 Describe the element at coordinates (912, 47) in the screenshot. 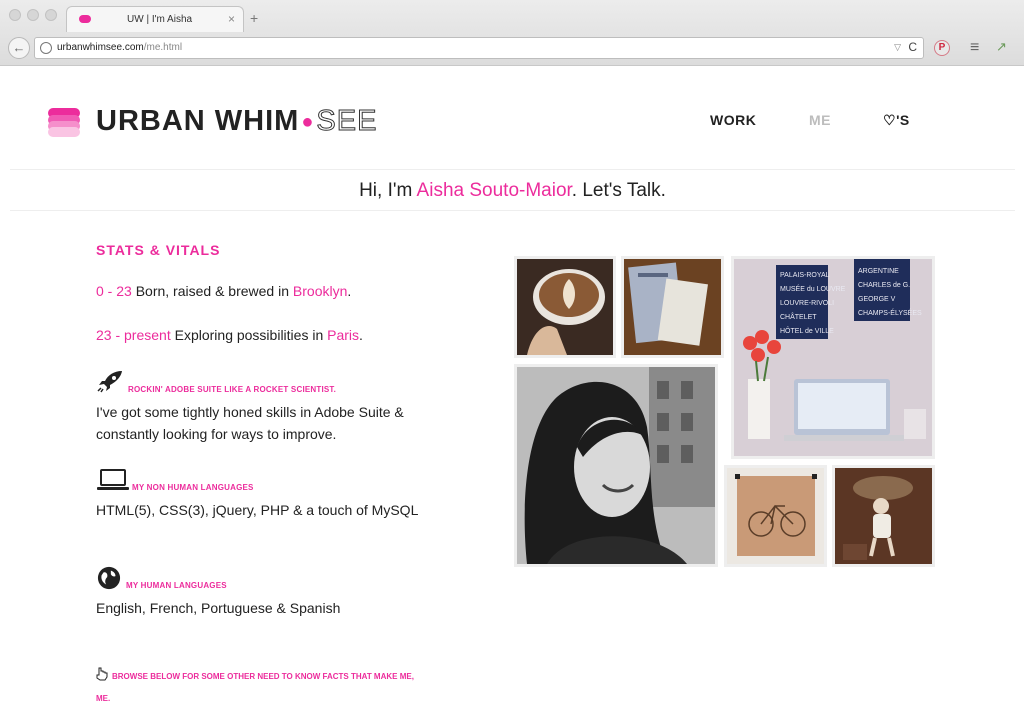

I see `reload-button: C` at that location.